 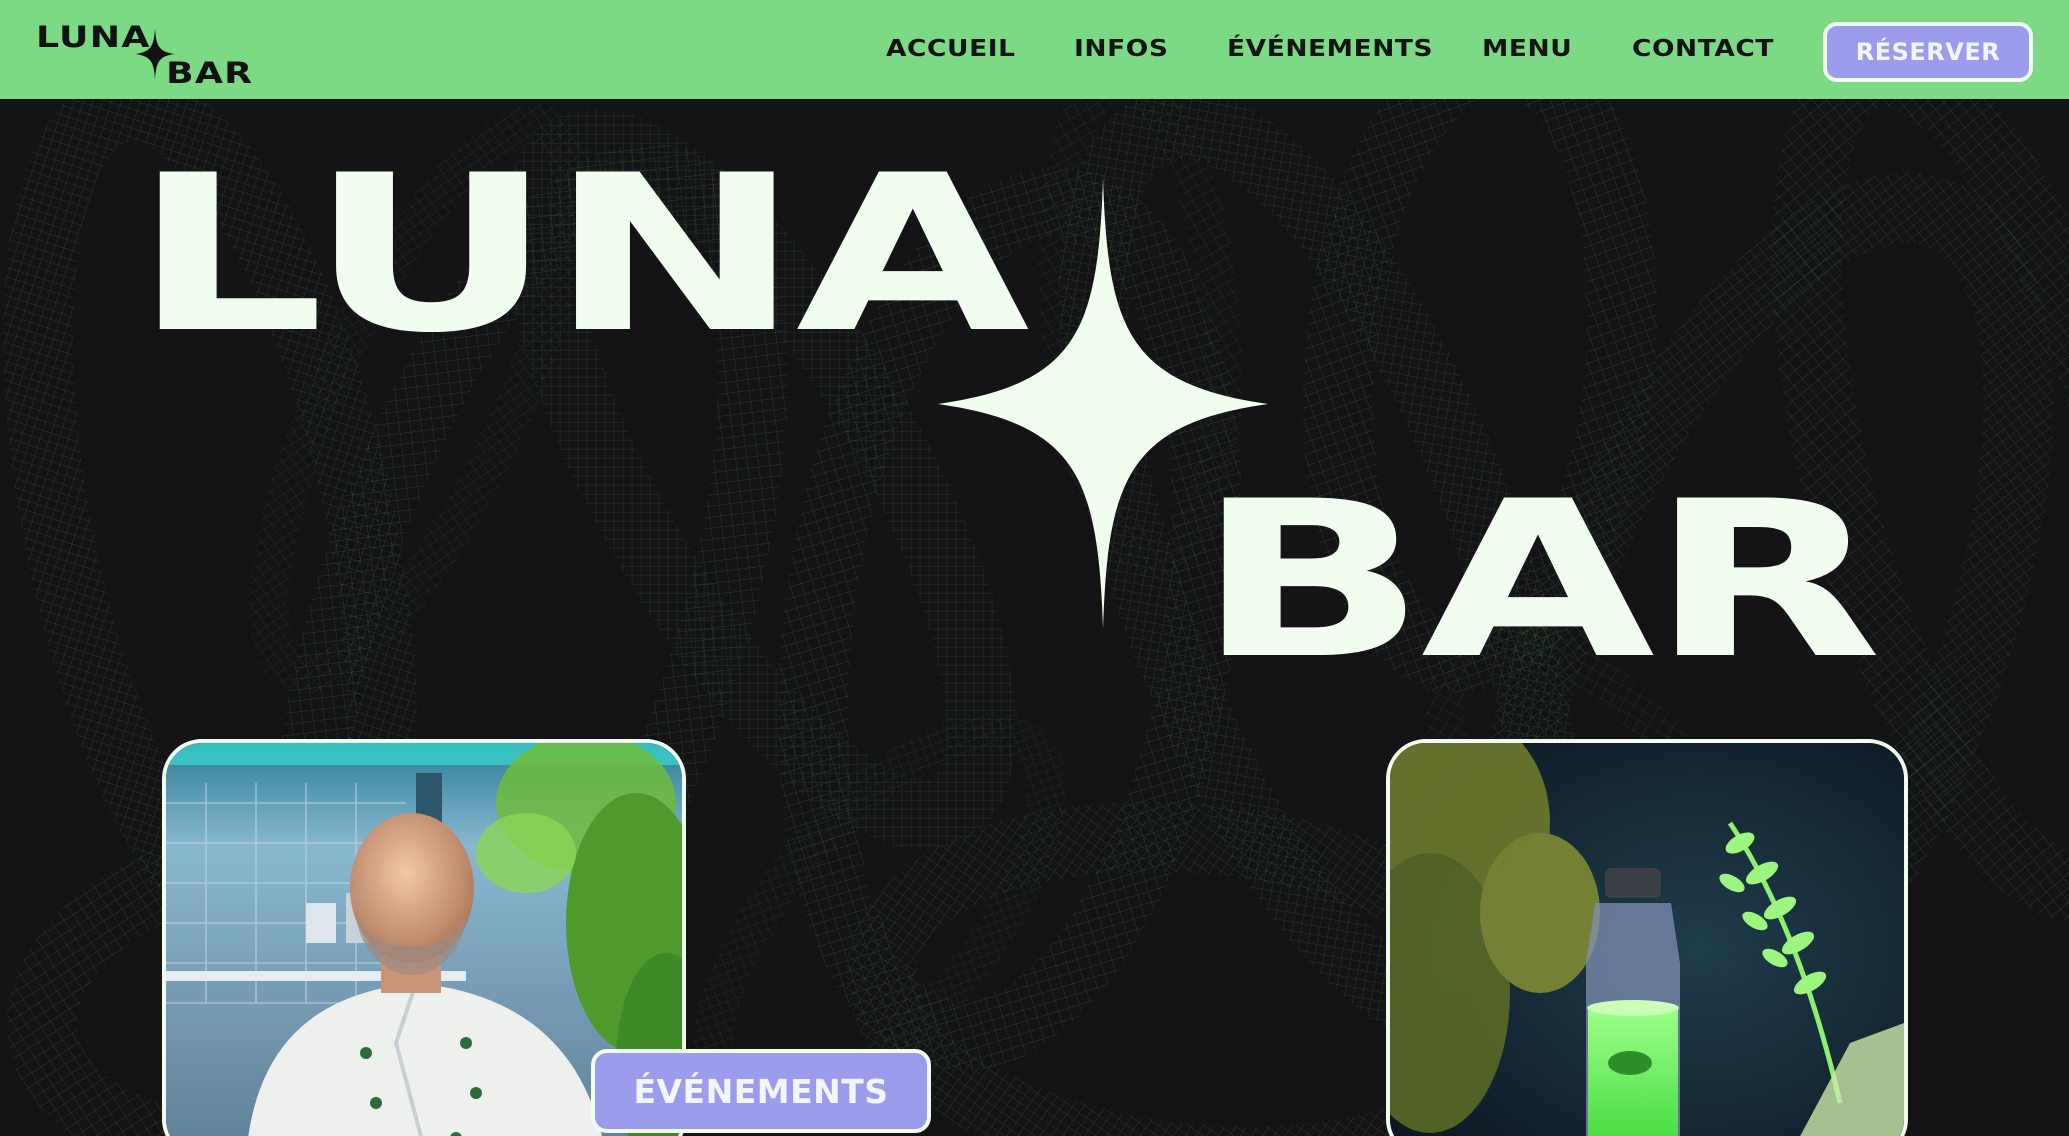 I want to click on bottle-photo, so click(x=1647, y=939).